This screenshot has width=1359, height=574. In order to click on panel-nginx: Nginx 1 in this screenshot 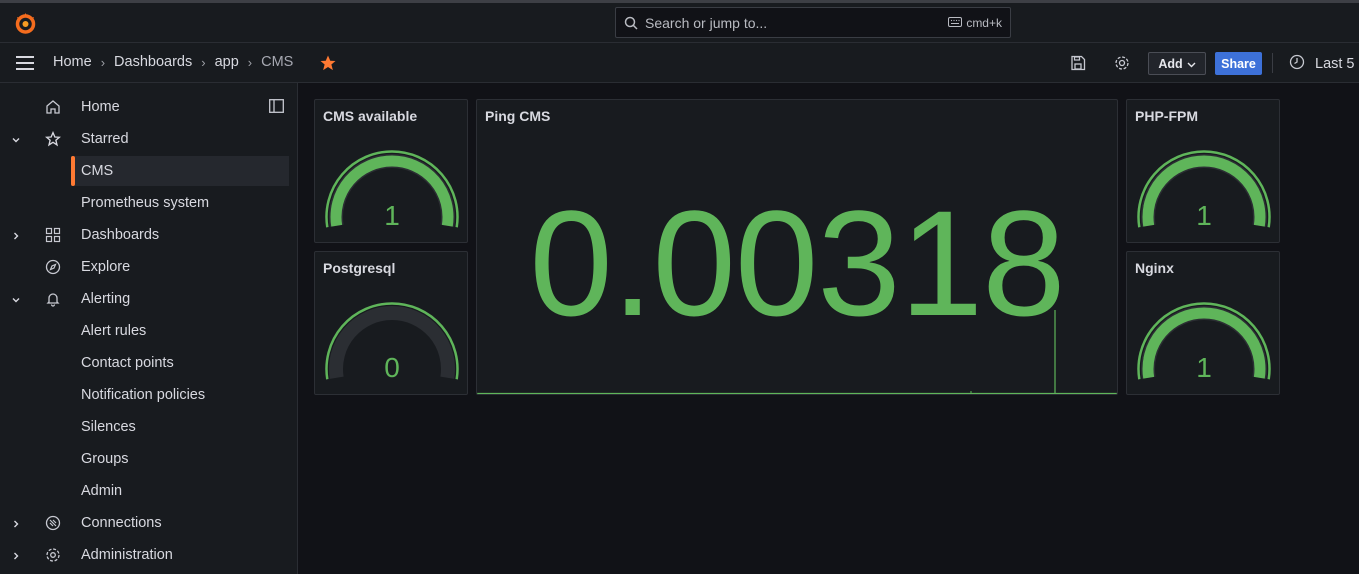, I will do `click(1203, 323)`.